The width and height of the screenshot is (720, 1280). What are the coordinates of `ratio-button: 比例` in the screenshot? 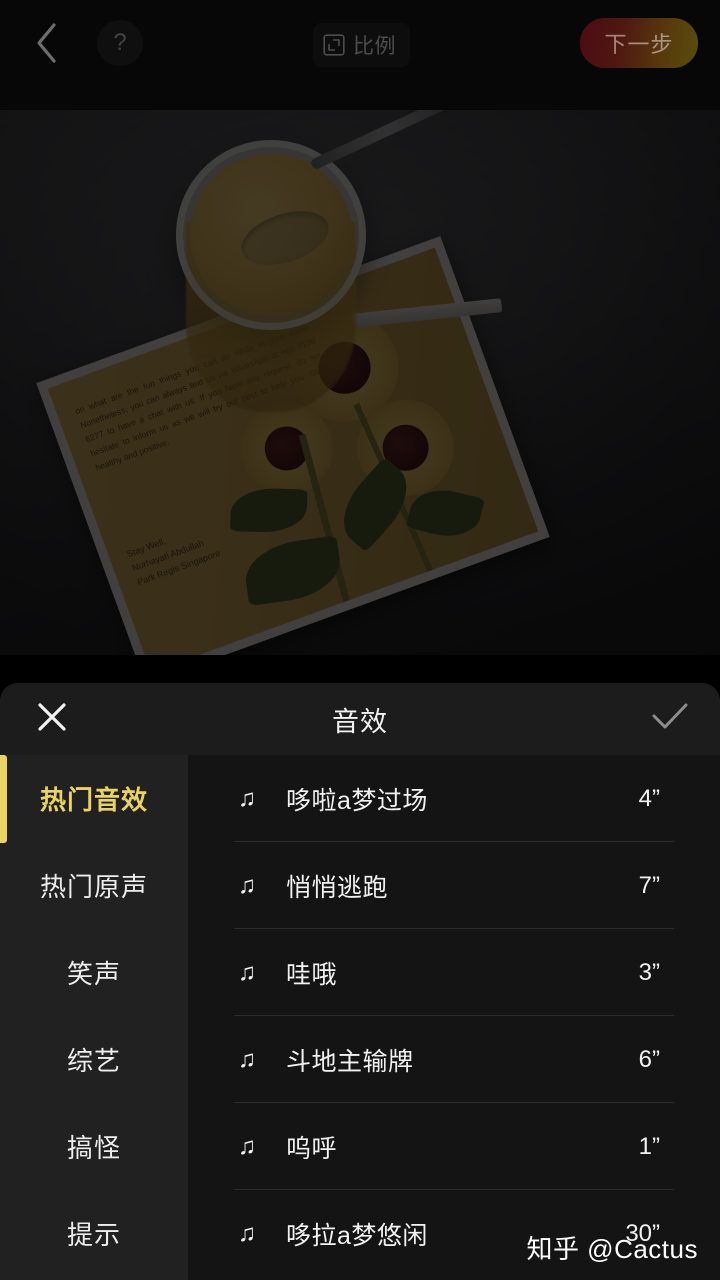 It's located at (361, 45).